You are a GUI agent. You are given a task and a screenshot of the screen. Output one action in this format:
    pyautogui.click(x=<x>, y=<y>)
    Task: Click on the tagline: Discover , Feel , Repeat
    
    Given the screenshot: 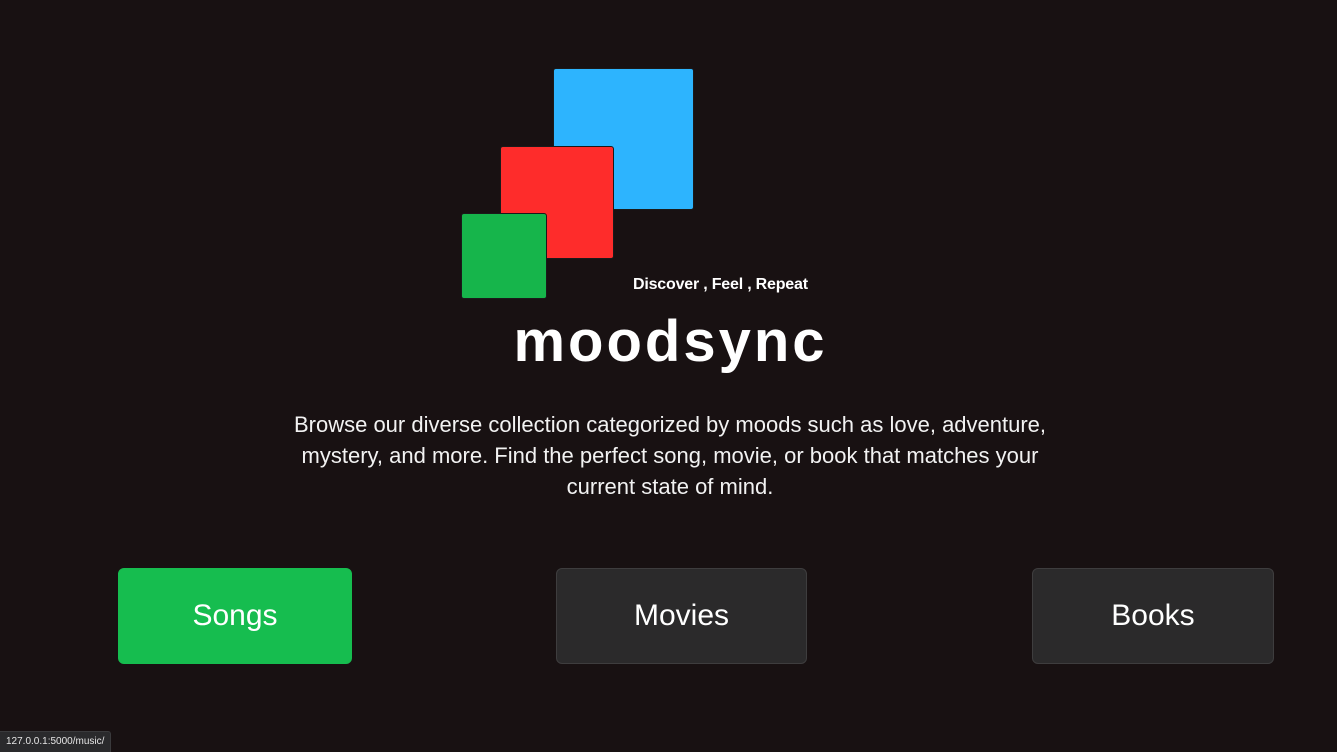 What is the action you would take?
    pyautogui.click(x=720, y=284)
    